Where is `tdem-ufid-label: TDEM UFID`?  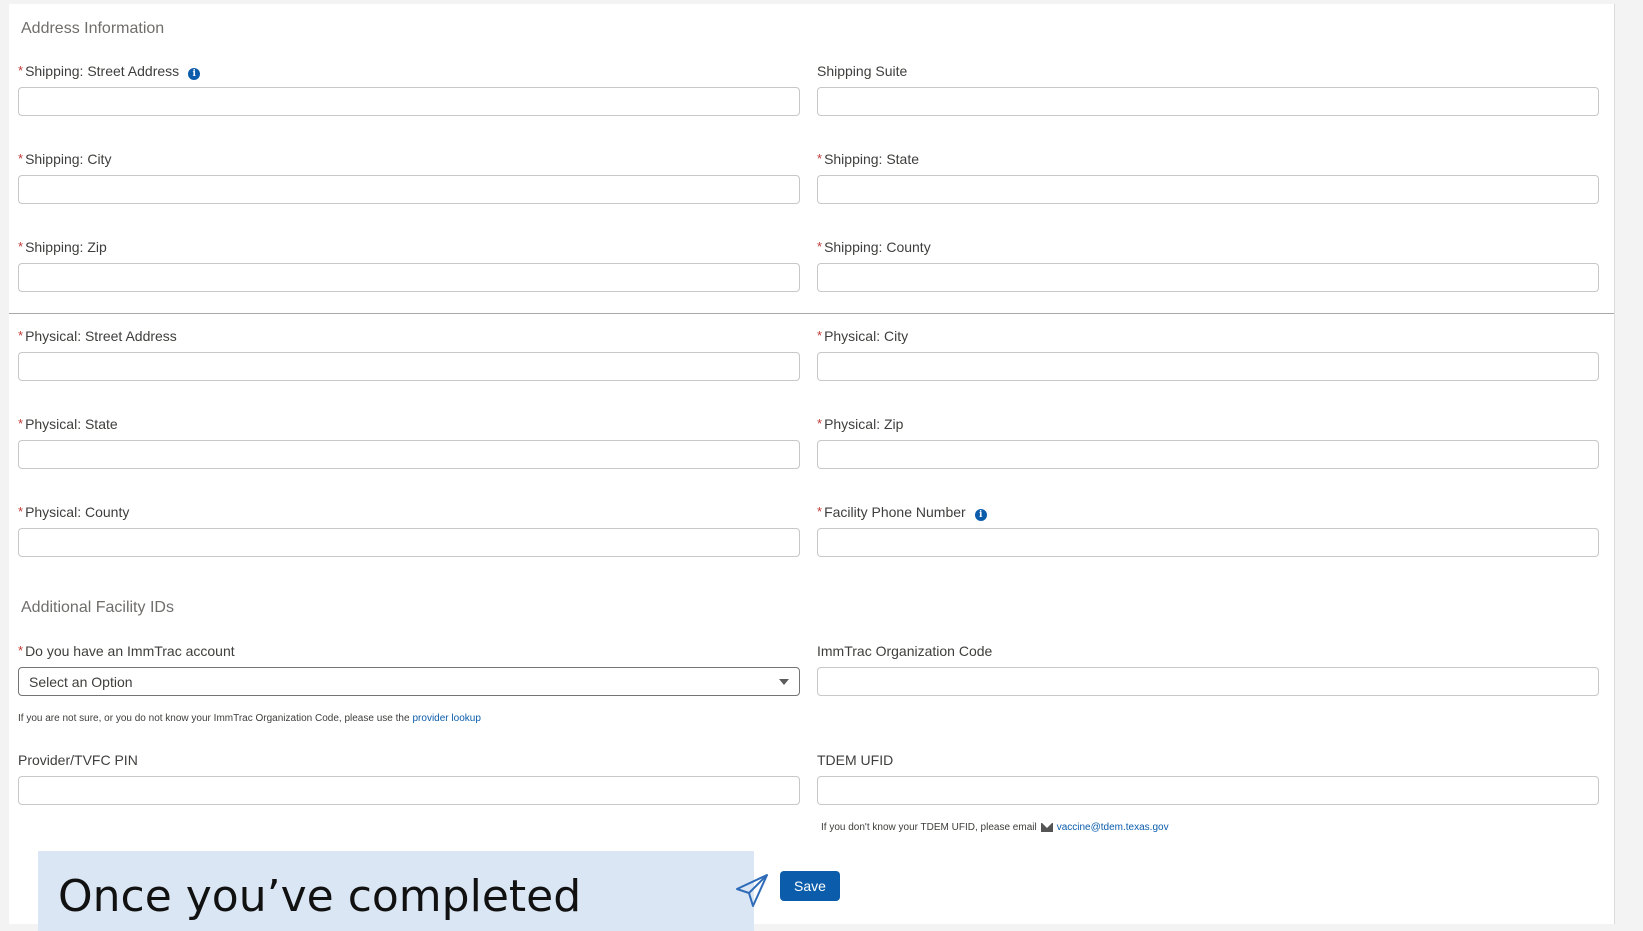 tdem-ufid-label: TDEM UFID is located at coordinates (855, 760).